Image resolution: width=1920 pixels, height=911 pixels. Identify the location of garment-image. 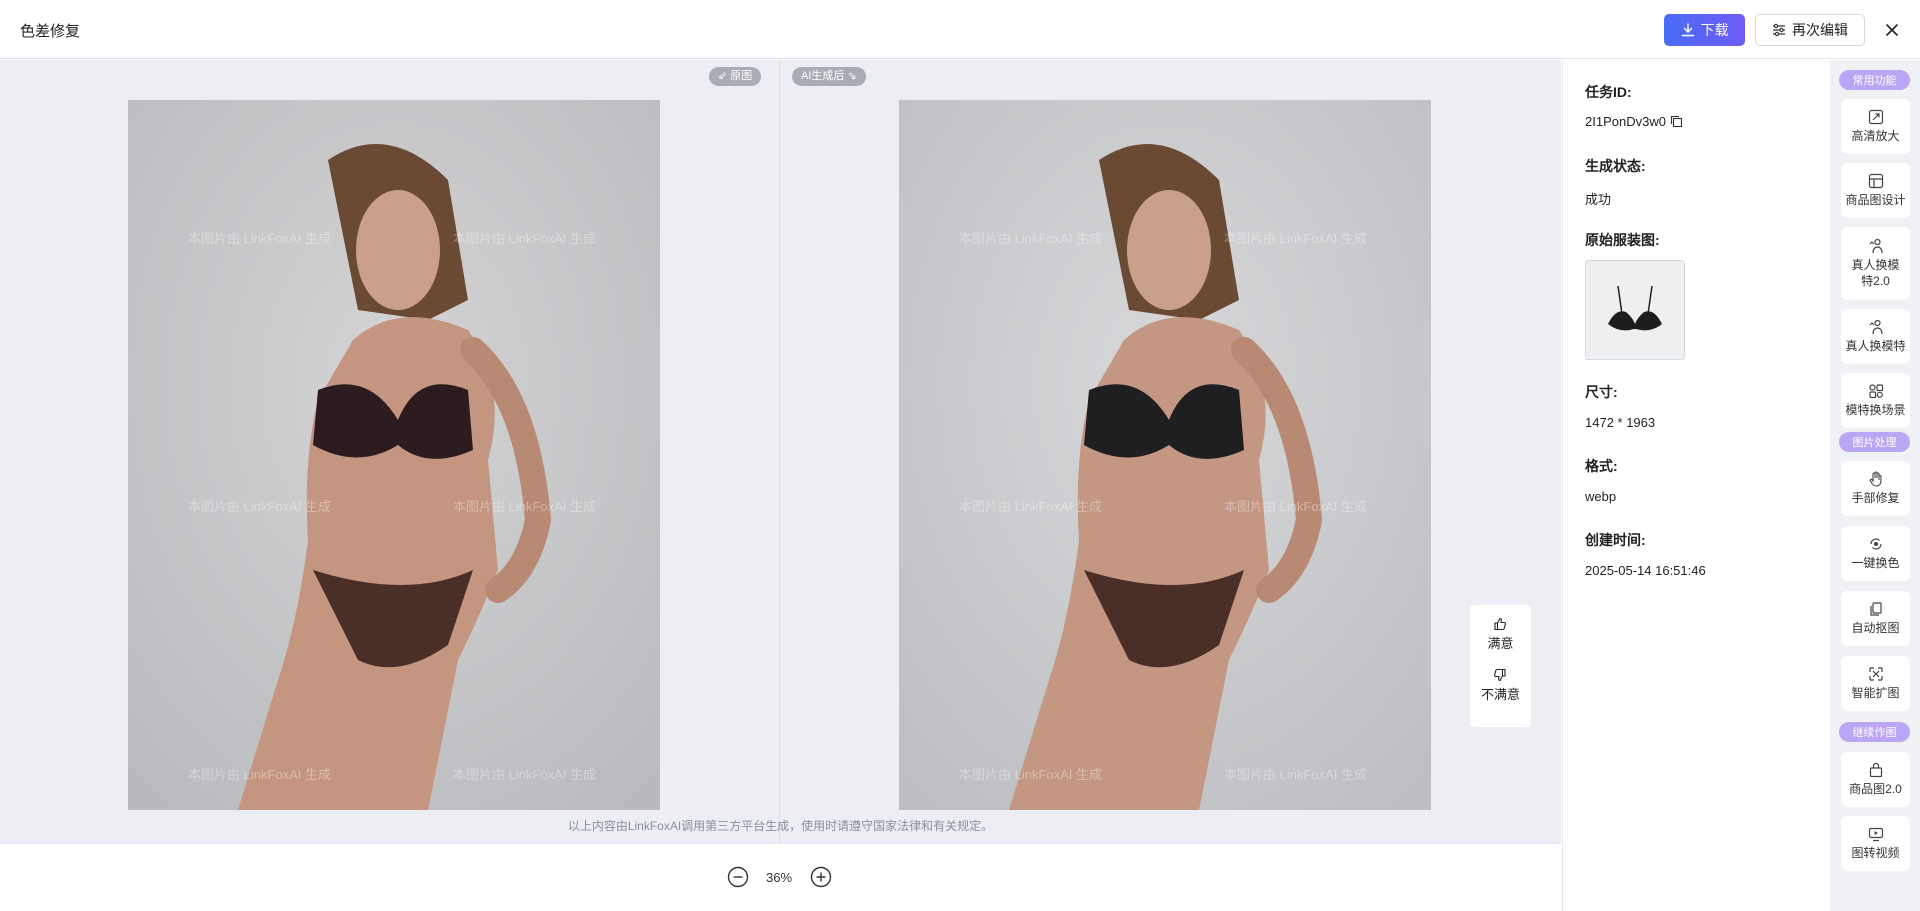
(1635, 308).